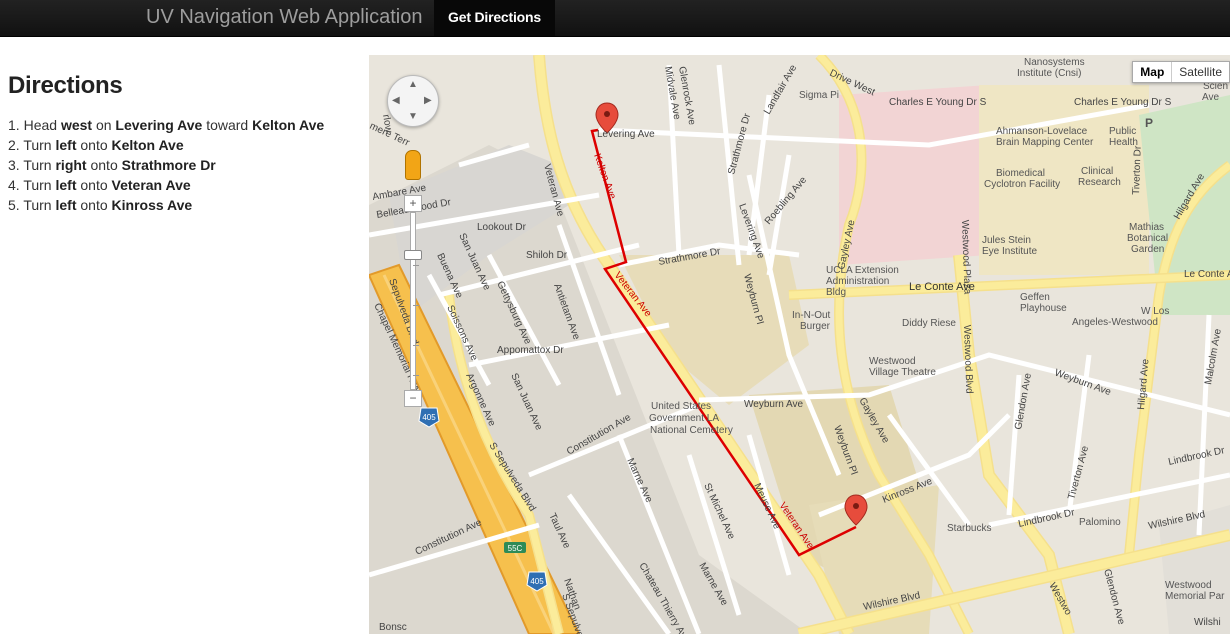 This screenshot has width=1230, height=634. I want to click on shield-405-label: 405, so click(537, 581).